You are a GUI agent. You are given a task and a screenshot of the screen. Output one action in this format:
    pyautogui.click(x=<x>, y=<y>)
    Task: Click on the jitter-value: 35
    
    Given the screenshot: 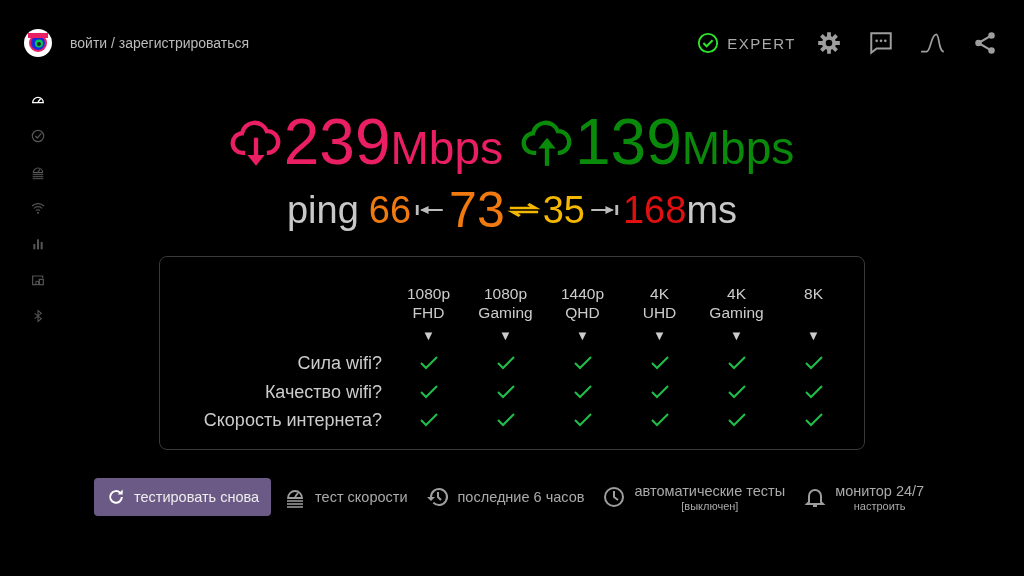 What is the action you would take?
    pyautogui.click(x=563, y=210)
    